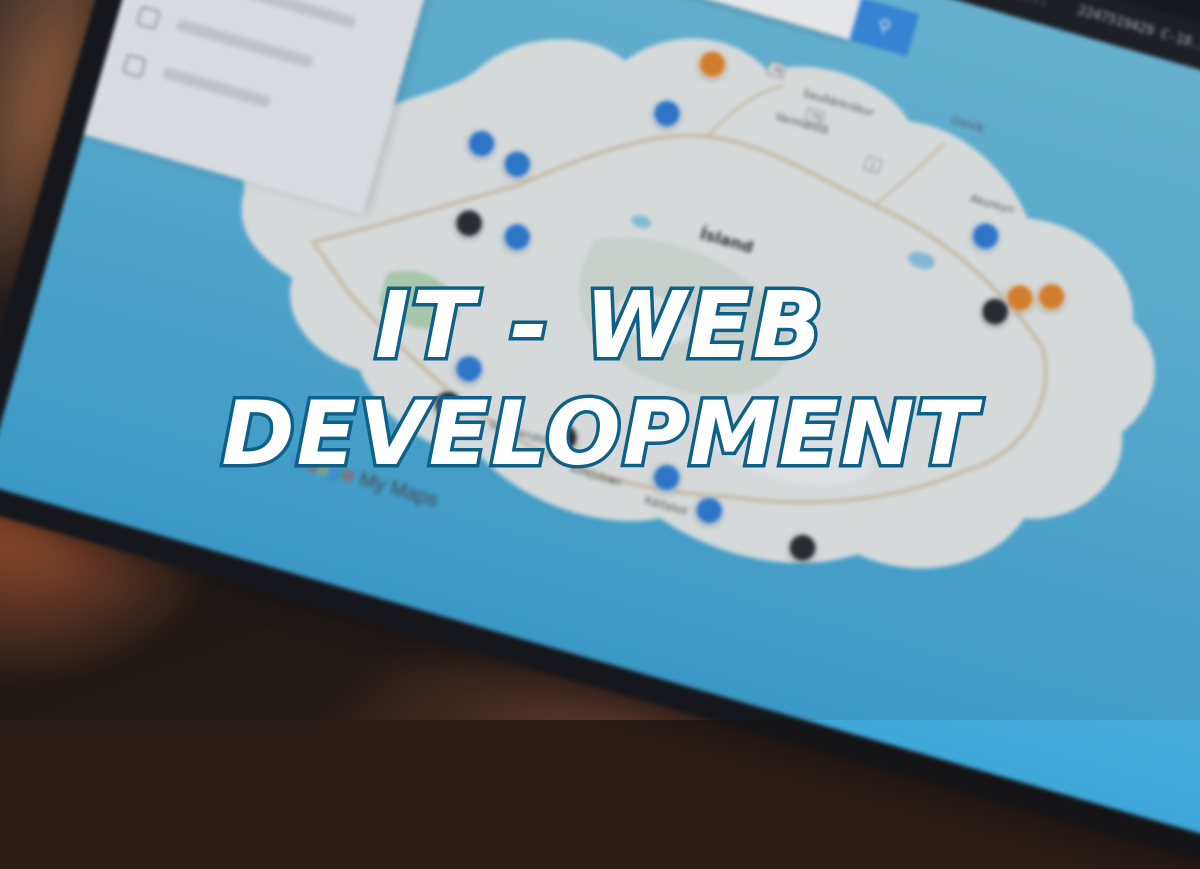  I want to click on headline-line-1: IT - WEB, so click(599, 326).